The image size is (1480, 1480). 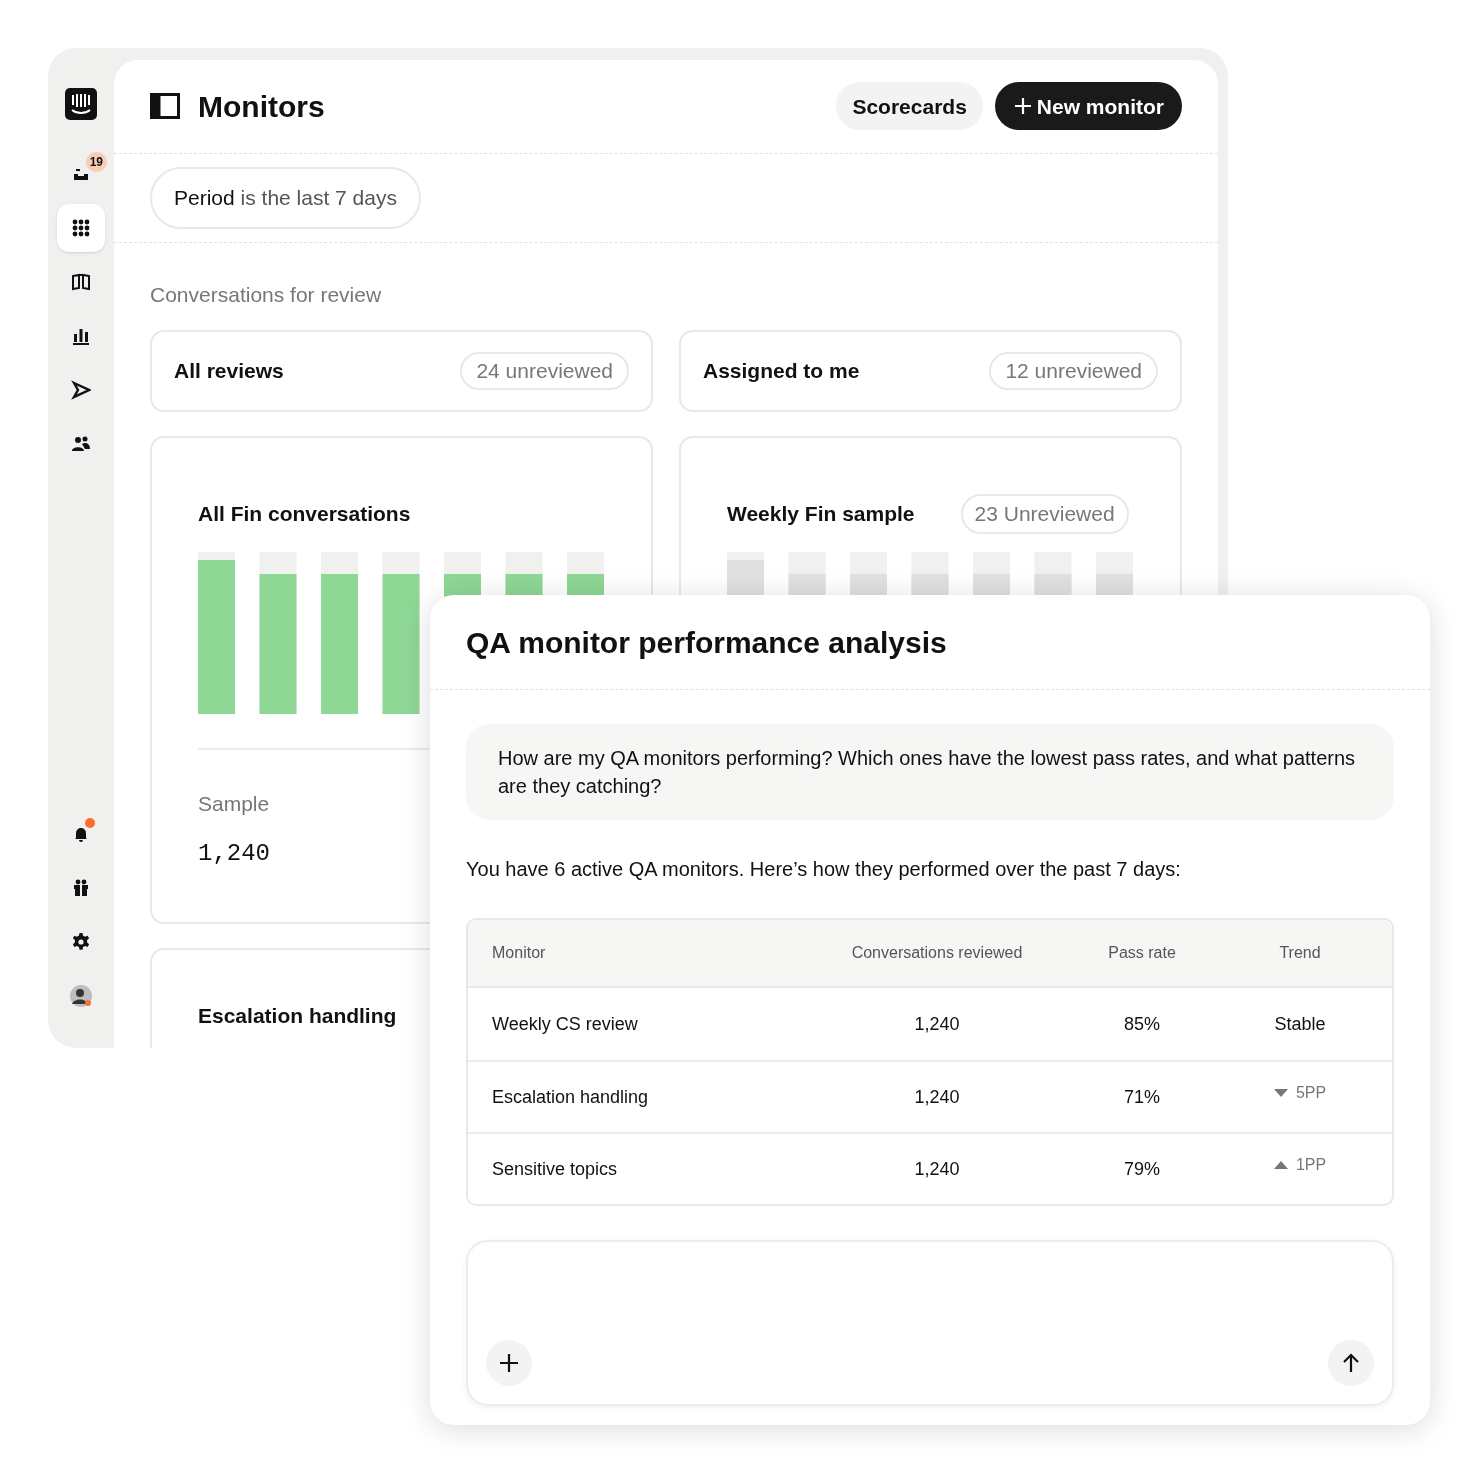 What do you see at coordinates (234, 853) in the screenshot?
I see `stat-value: 1,240` at bounding box center [234, 853].